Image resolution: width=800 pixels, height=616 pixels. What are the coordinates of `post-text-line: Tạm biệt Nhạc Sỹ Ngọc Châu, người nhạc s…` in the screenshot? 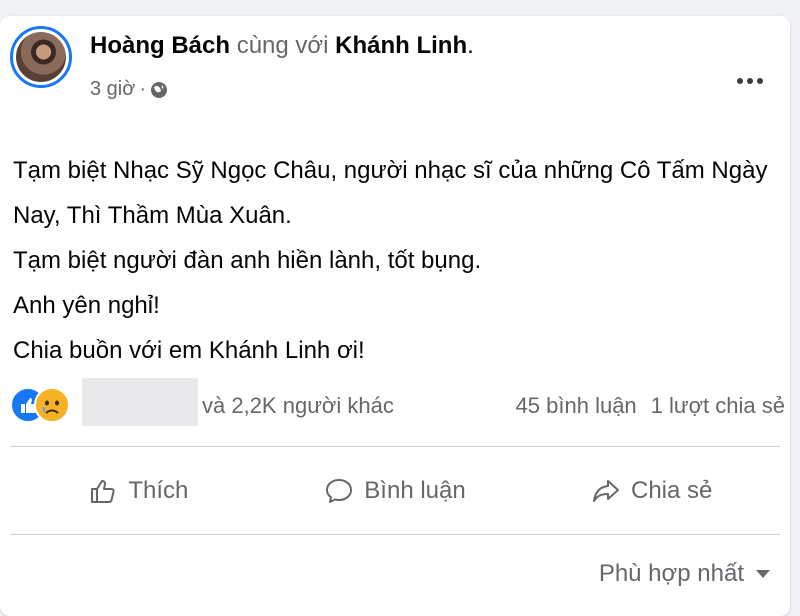 It's located at (390, 170).